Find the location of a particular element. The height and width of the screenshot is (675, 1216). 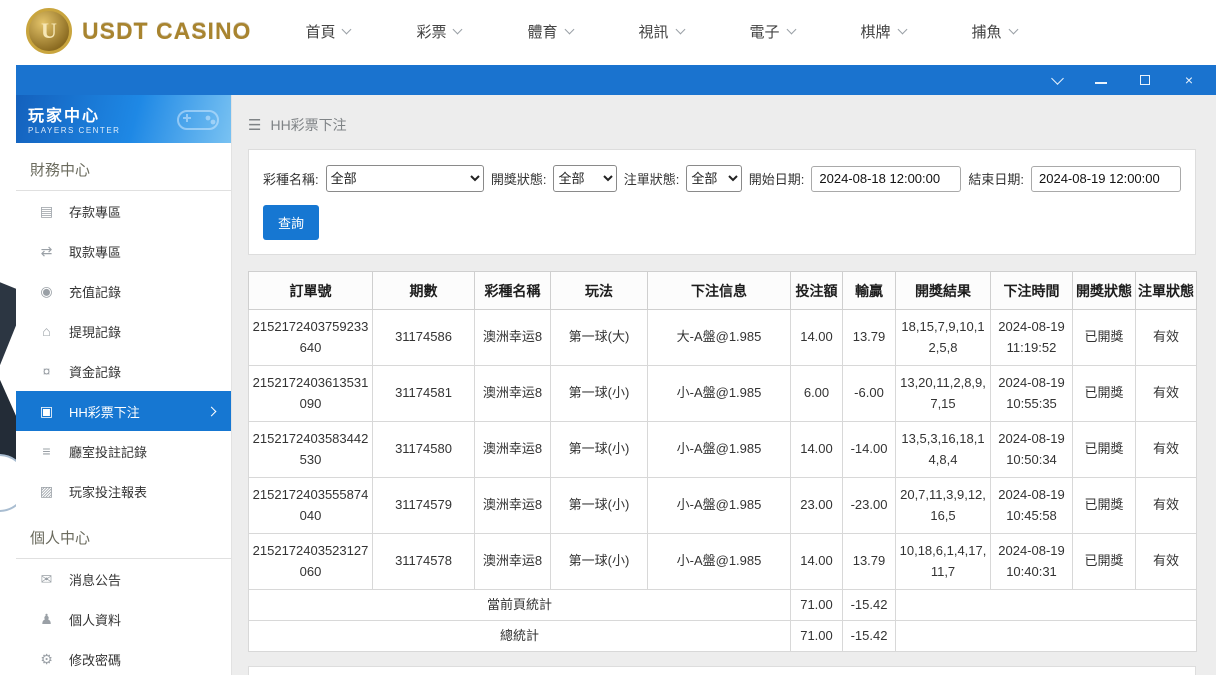

sidebar-item-funds-records: ¤ 資金記錄 is located at coordinates (123, 371).